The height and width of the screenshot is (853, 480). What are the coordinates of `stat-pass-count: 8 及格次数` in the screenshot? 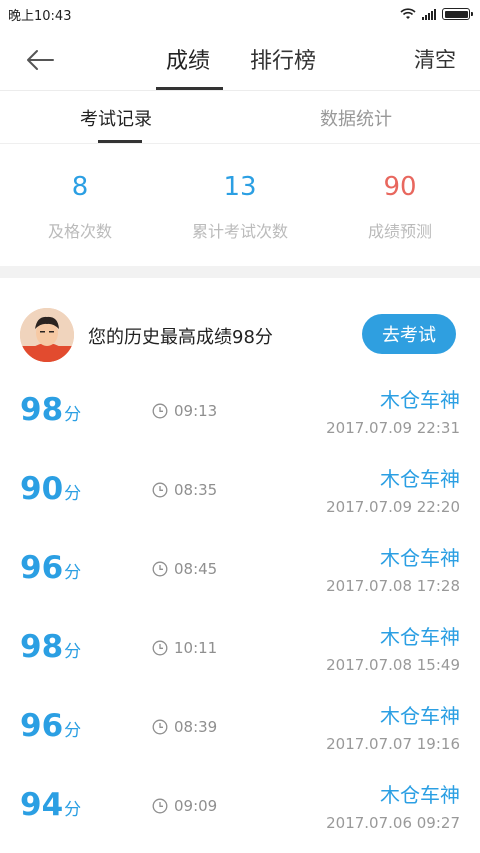 It's located at (80, 205).